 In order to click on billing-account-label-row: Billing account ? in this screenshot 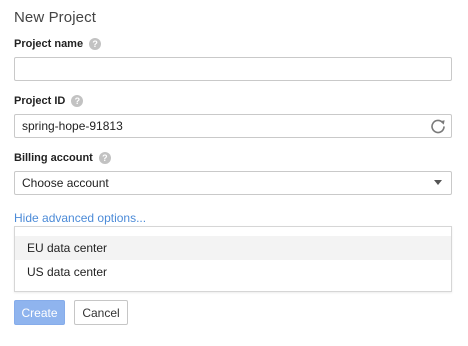, I will do `click(62, 158)`.